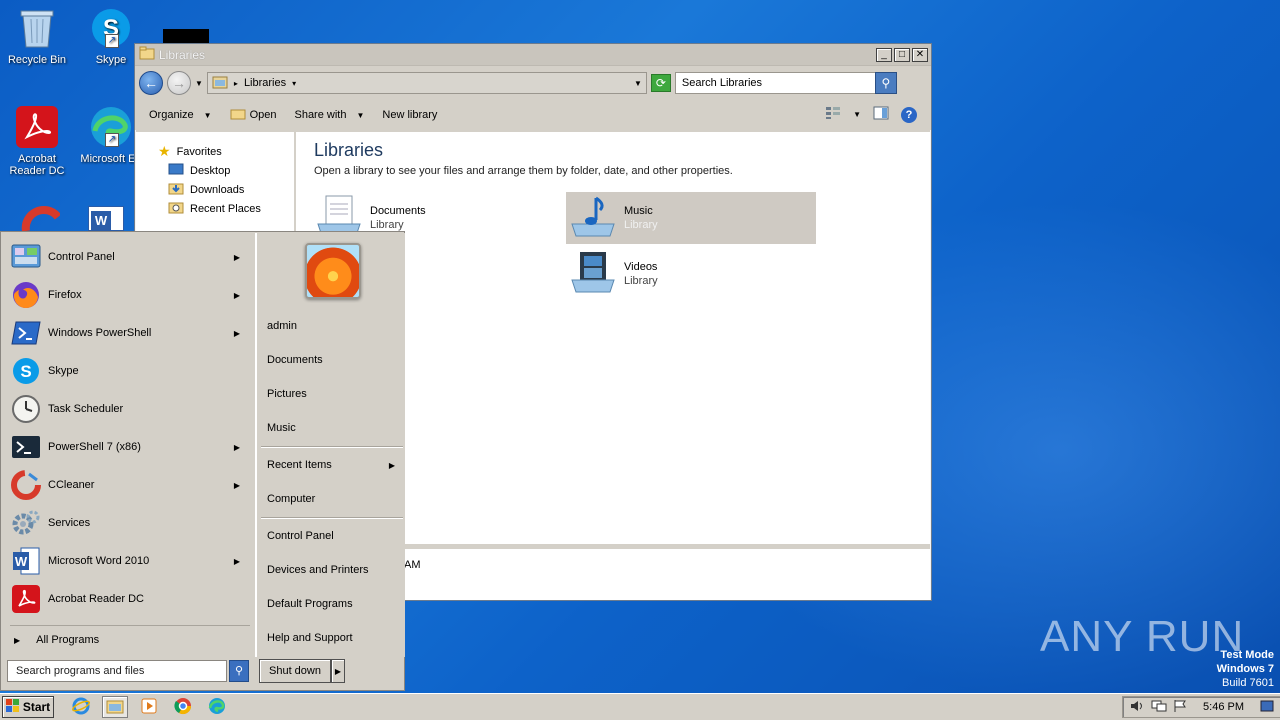 This screenshot has height=720, width=1280. I want to click on start-label: Start, so click(36, 707).